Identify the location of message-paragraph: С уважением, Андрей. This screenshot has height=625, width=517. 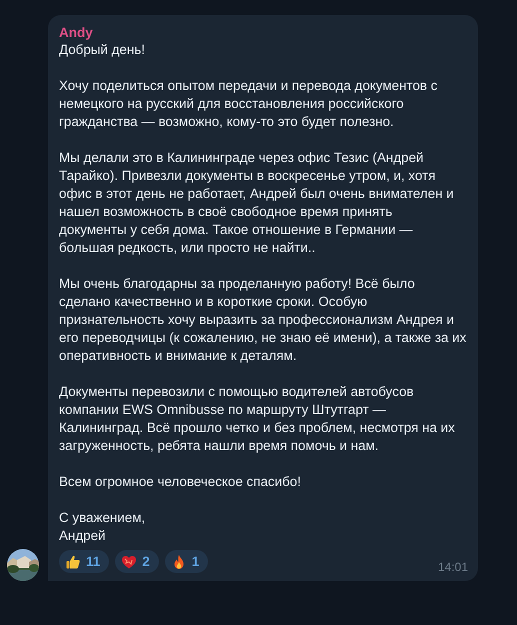
(102, 527).